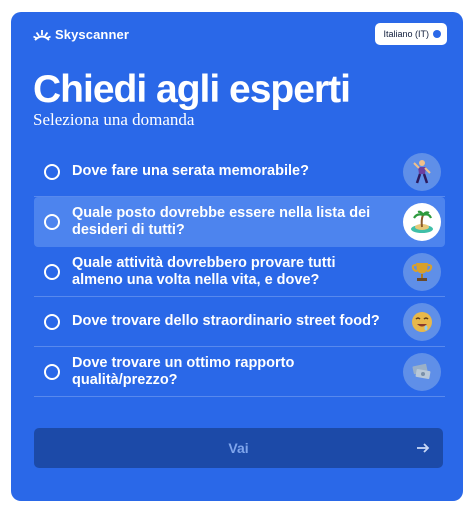 This screenshot has width=474, height=509. What do you see at coordinates (422, 321) in the screenshot?
I see `drooling-face-icon` at bounding box center [422, 321].